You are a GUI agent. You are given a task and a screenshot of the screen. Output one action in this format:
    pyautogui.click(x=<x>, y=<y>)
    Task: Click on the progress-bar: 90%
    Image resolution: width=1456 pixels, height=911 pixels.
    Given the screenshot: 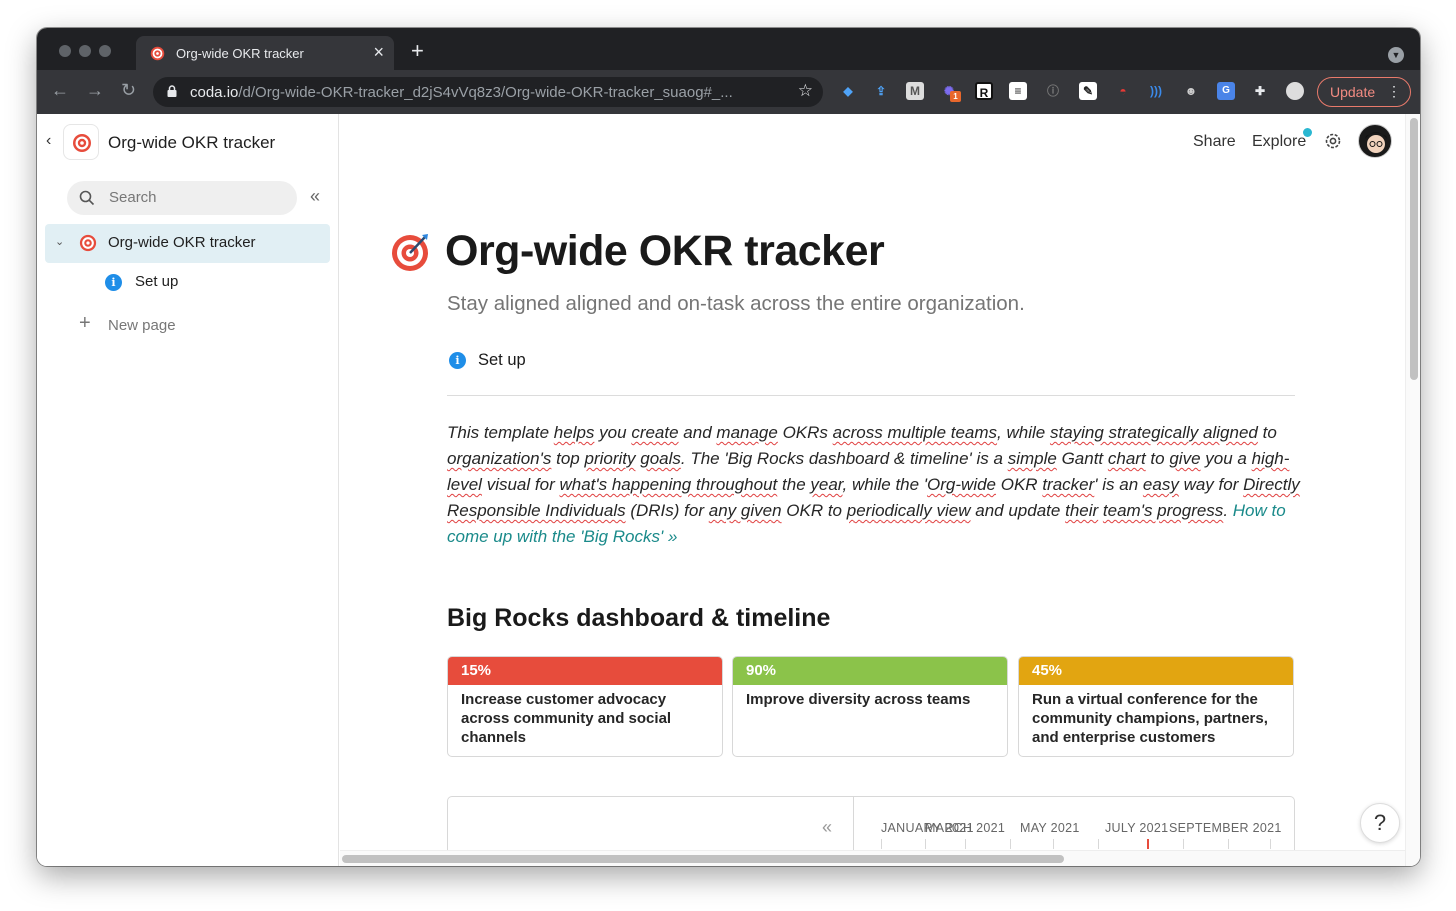 What is the action you would take?
    pyautogui.click(x=870, y=671)
    